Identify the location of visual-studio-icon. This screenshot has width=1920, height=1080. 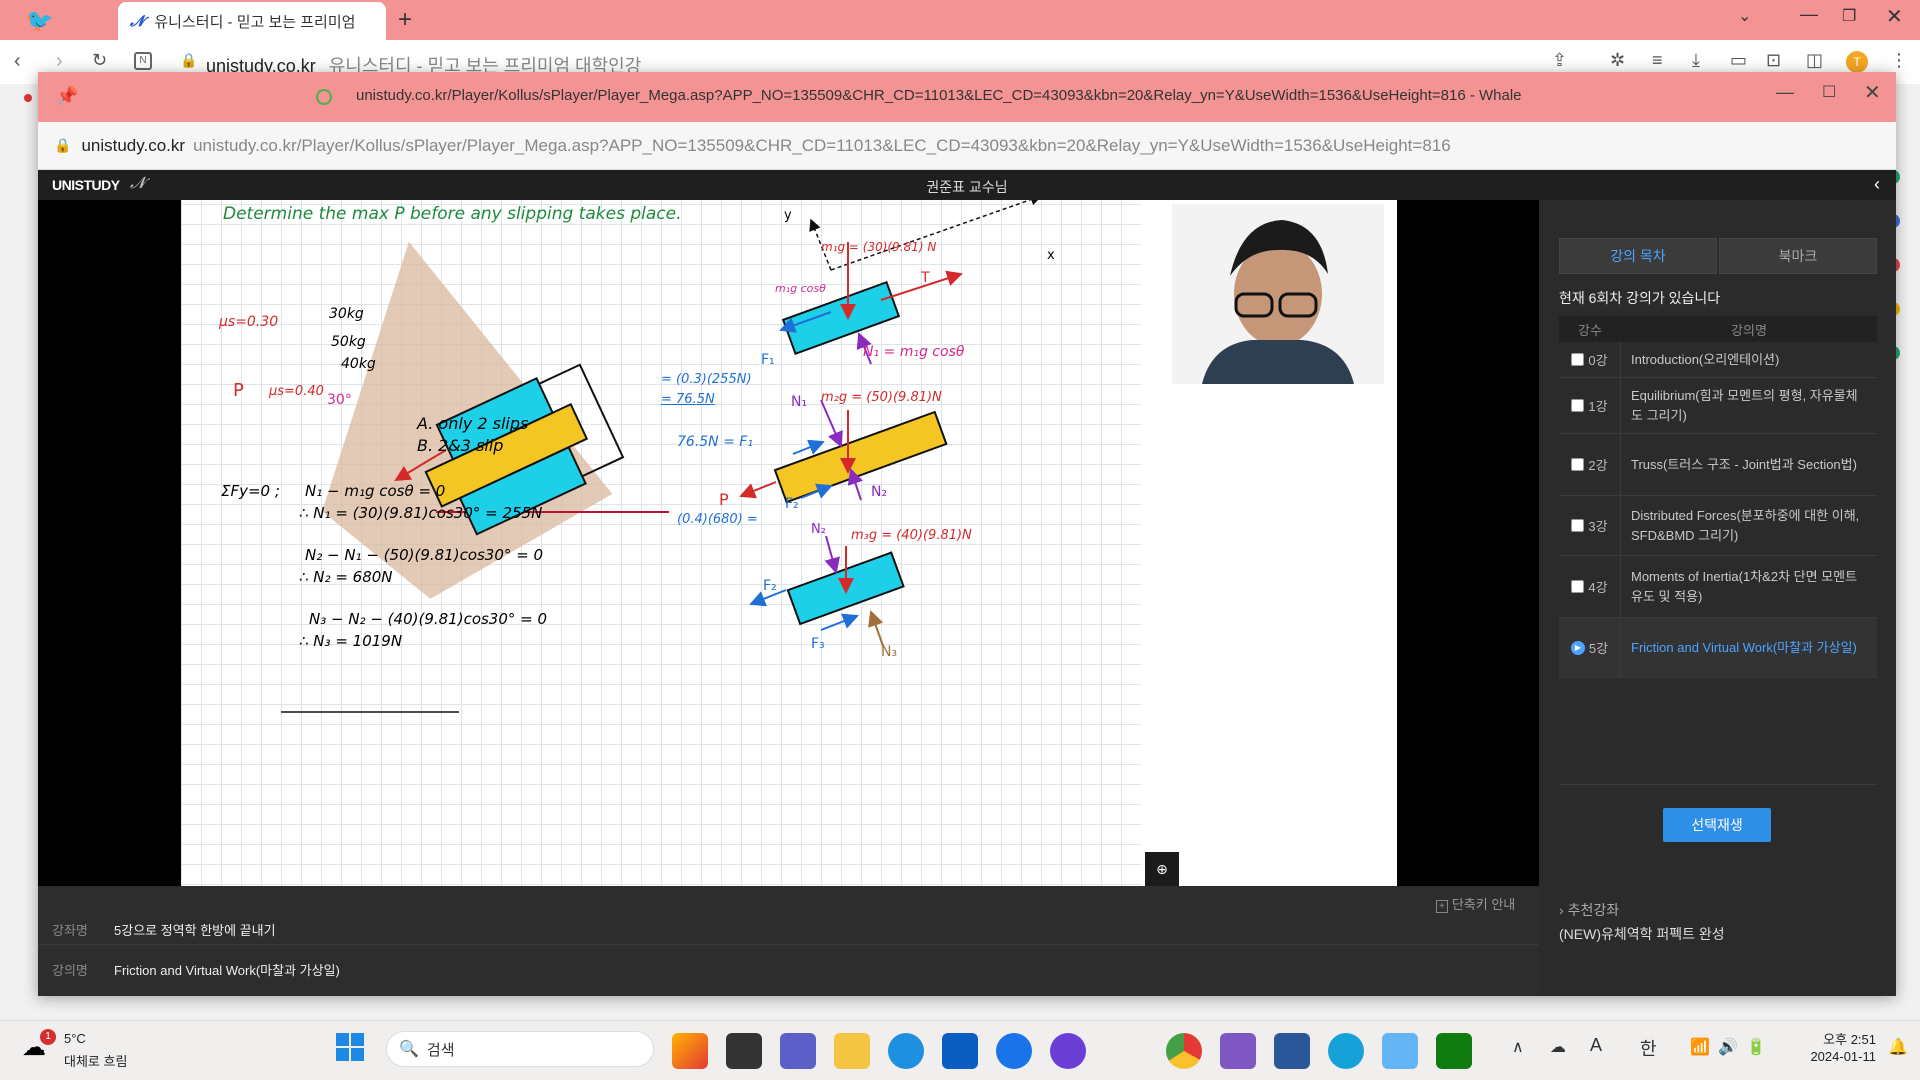
(1238, 1051).